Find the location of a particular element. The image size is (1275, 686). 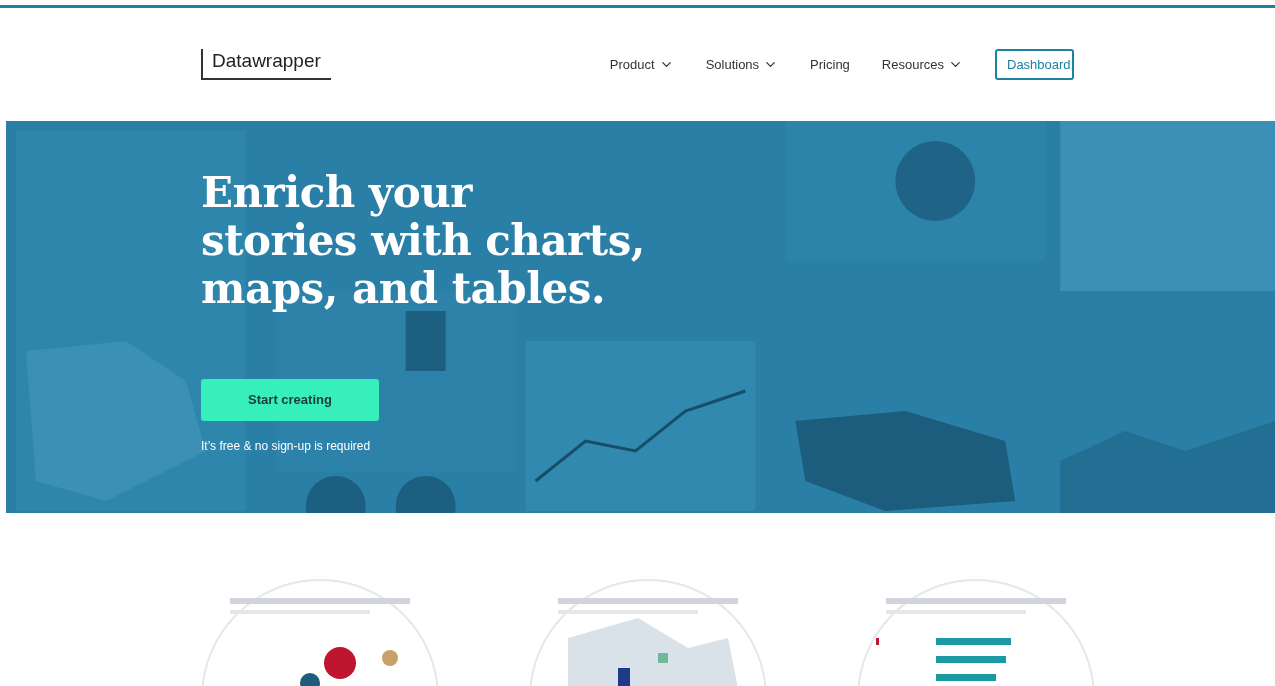

start-creating-button: Start creating is located at coordinates (290, 400).